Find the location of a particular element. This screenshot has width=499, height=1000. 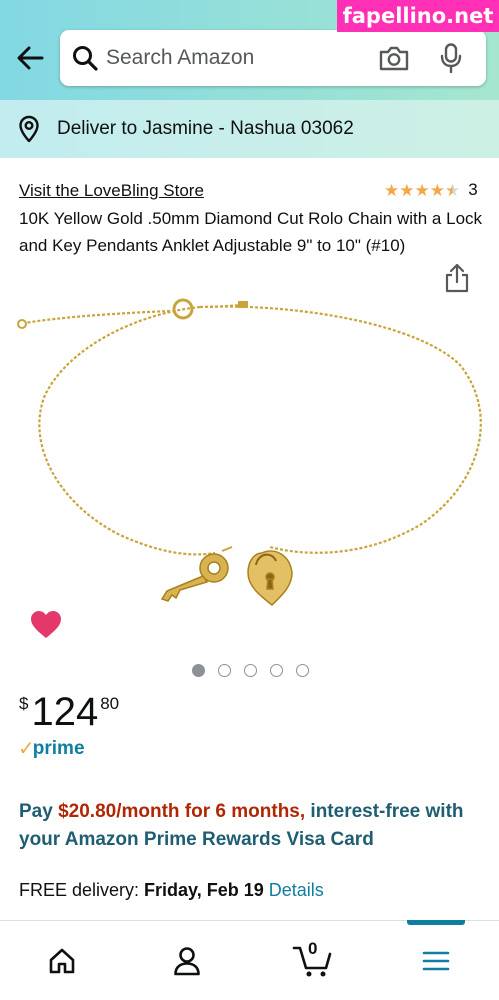

heart-icon is located at coordinates (46, 624).